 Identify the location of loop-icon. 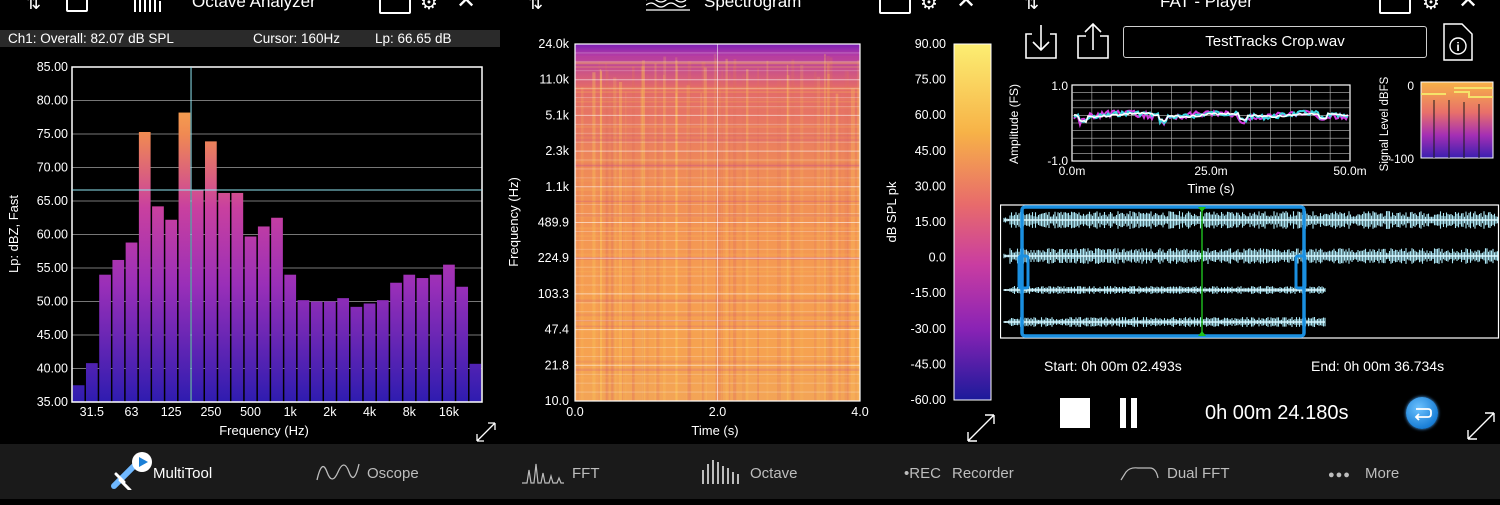
(1423, 414).